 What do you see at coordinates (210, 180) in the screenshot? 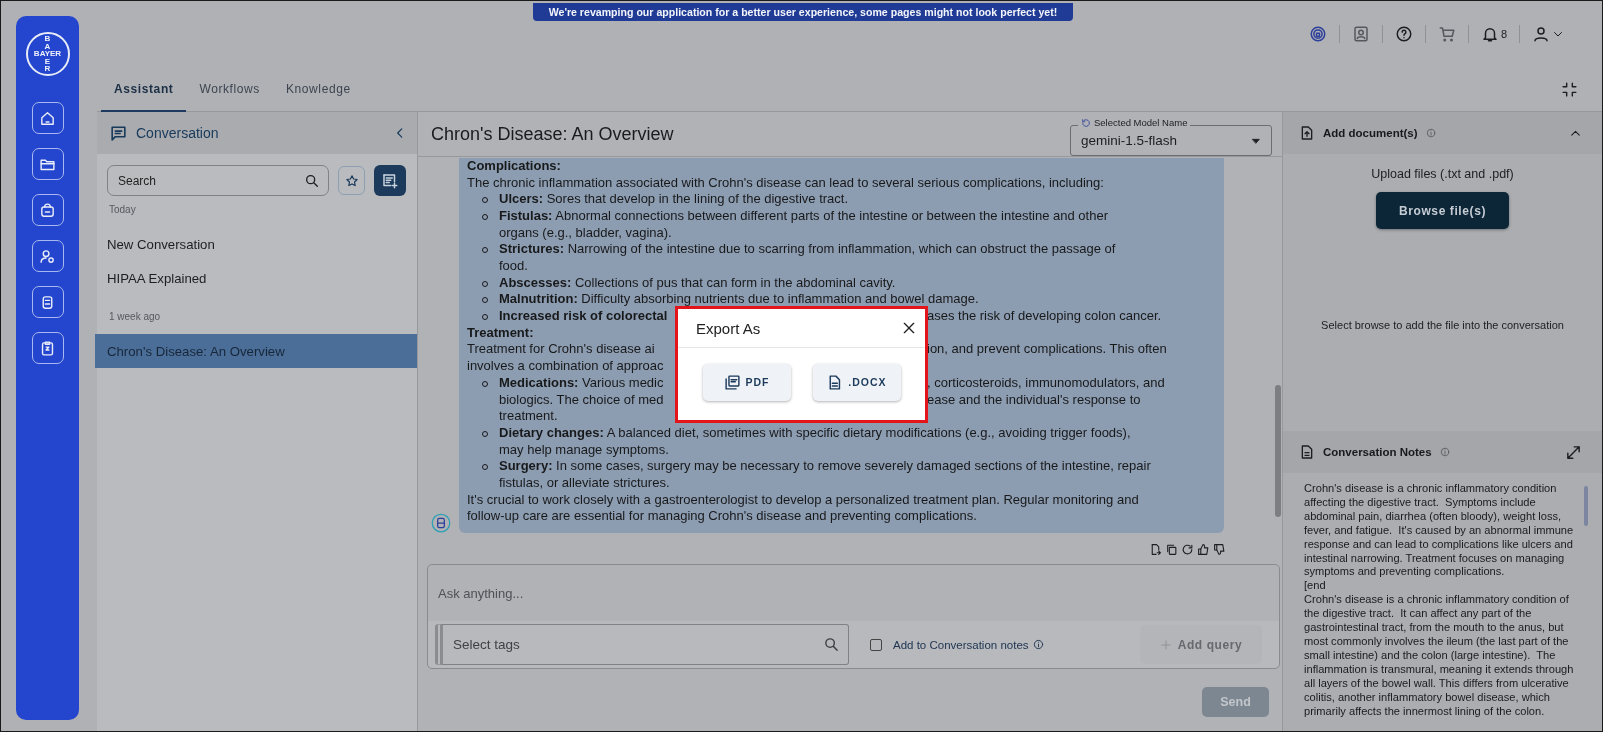
I see `search-input: Search` at bounding box center [210, 180].